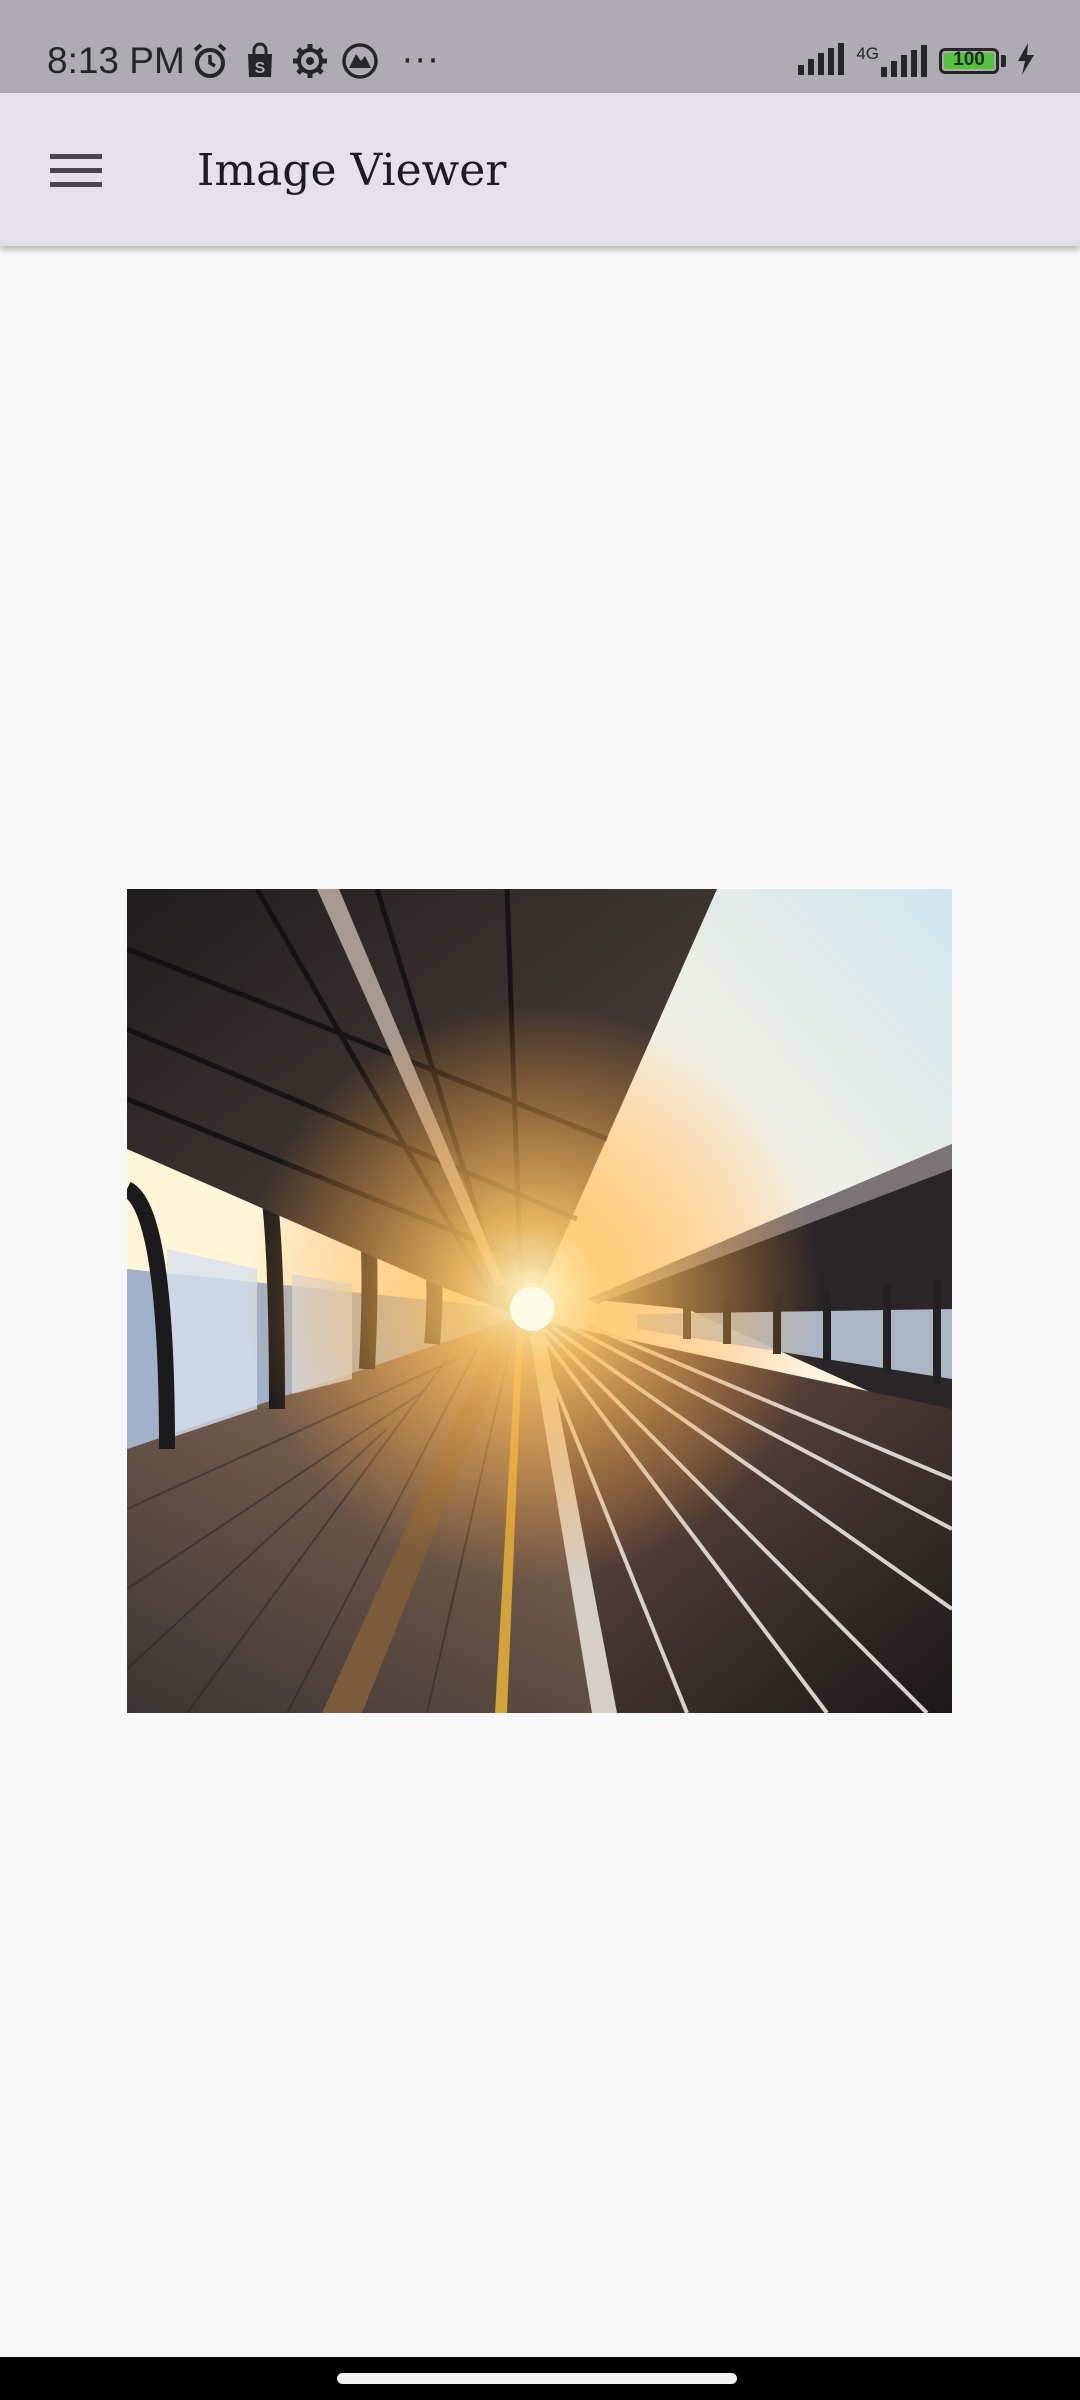 This screenshot has height=2400, width=1080. I want to click on status-time: 8:13 PM, so click(116, 60).